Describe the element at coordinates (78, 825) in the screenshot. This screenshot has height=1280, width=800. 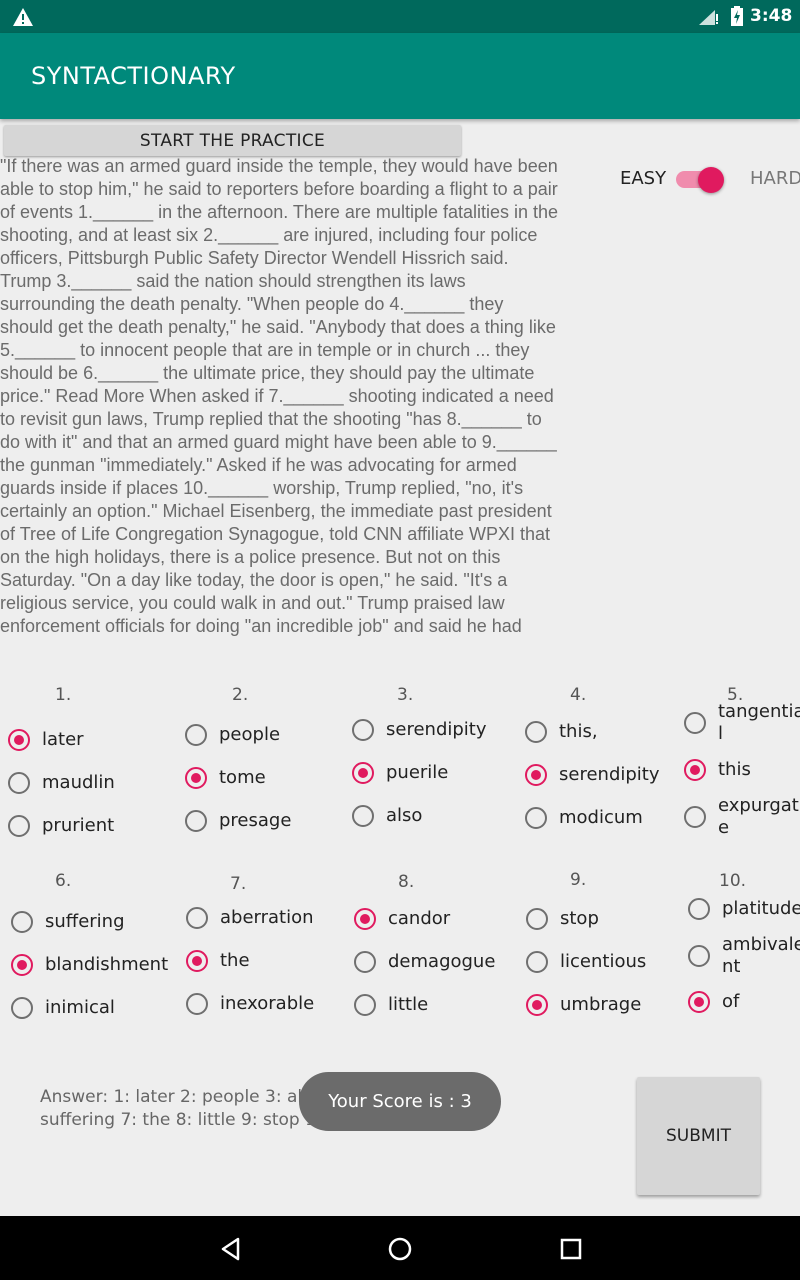
I see `option-label: prurient` at that location.